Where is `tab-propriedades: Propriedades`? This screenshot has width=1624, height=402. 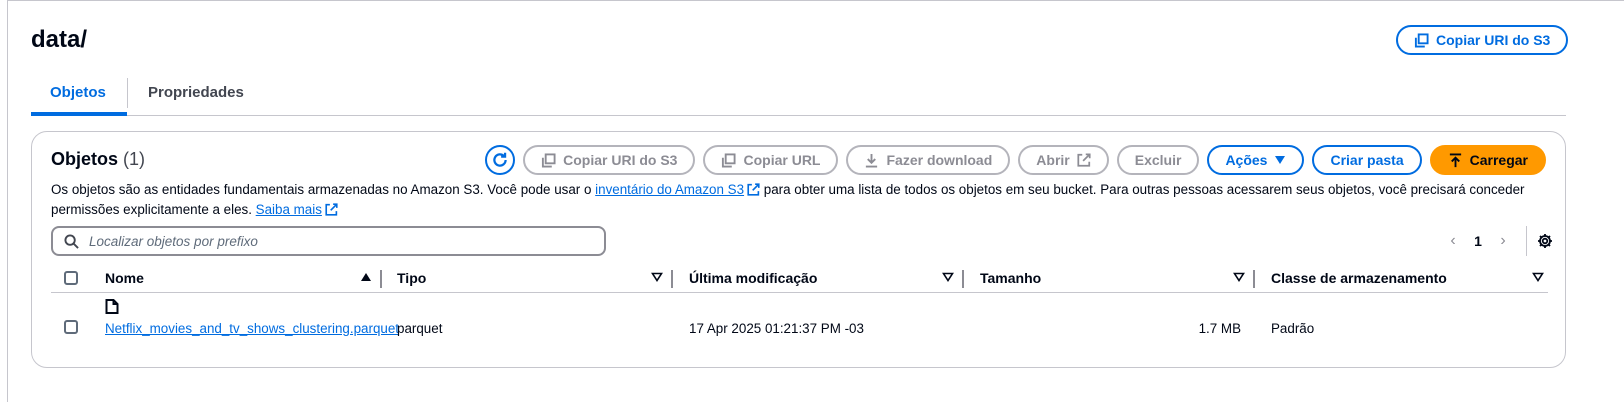 tab-propriedades: Propriedades is located at coordinates (196, 97).